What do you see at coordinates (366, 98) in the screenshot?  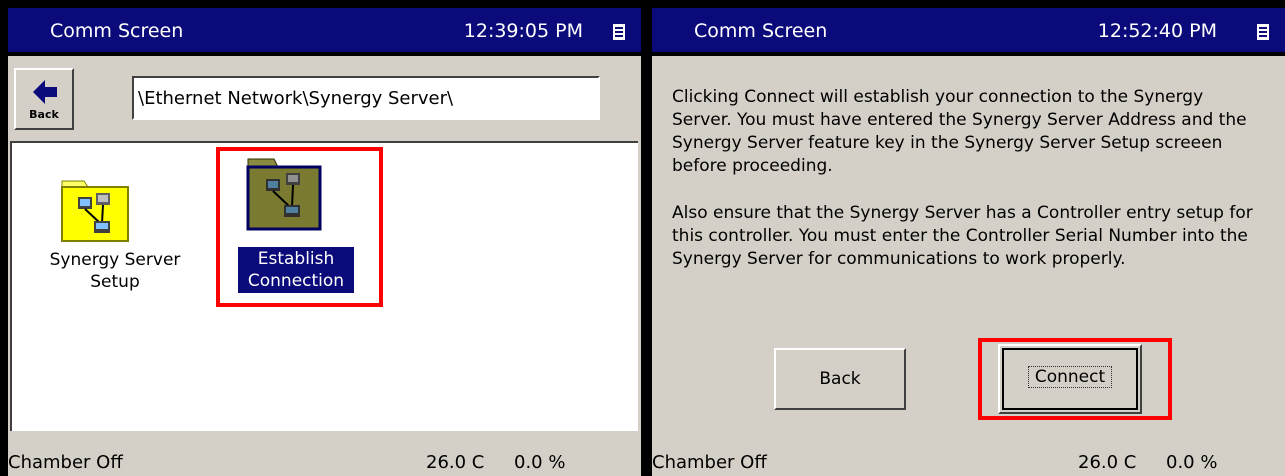 I see `path-field: \Ethernet Network\Synergy Server\` at bounding box center [366, 98].